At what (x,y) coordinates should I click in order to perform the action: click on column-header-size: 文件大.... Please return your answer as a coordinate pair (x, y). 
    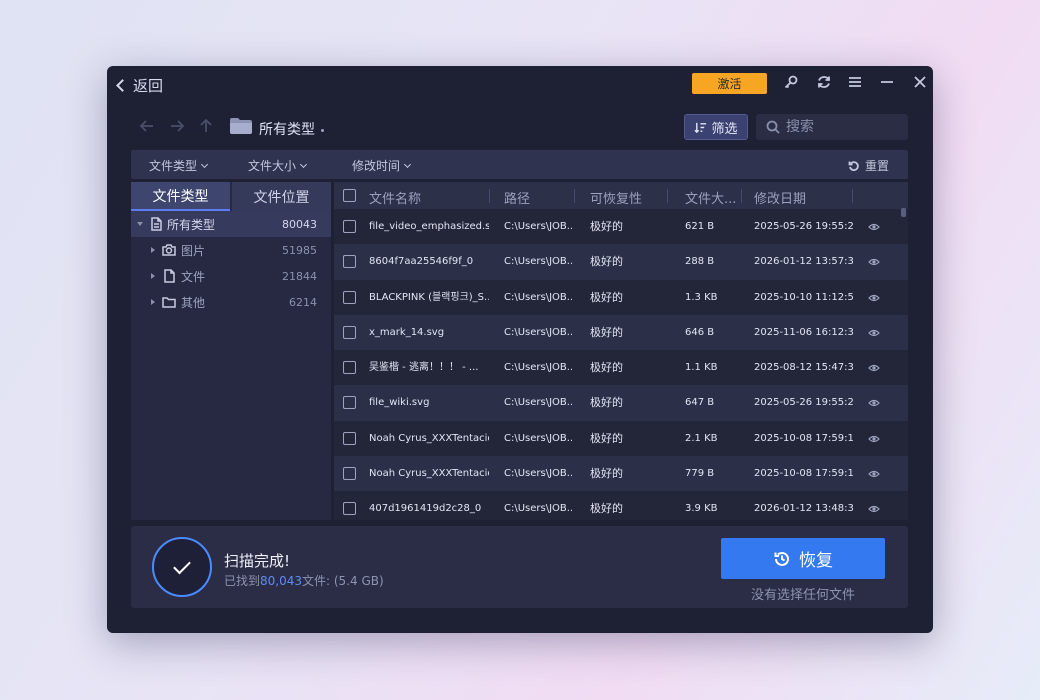
    Looking at the image, I should click on (710, 197).